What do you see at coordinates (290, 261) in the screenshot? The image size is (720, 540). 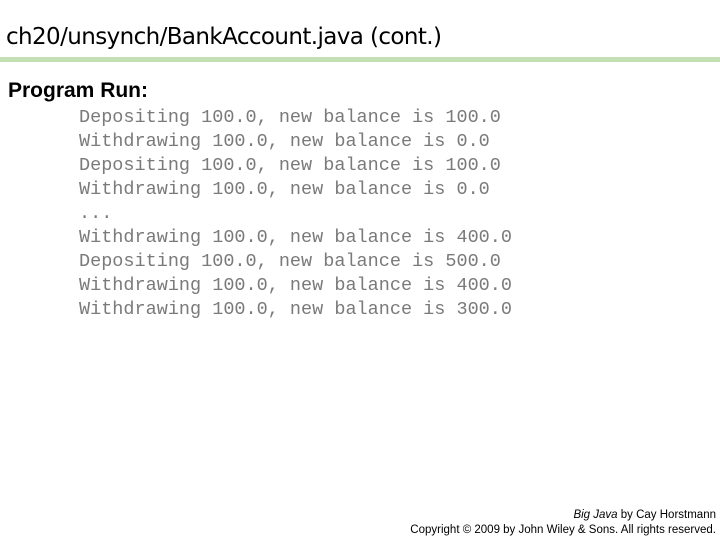 I see `output-line: Depositing 100.0, new balance is 500.0` at bounding box center [290, 261].